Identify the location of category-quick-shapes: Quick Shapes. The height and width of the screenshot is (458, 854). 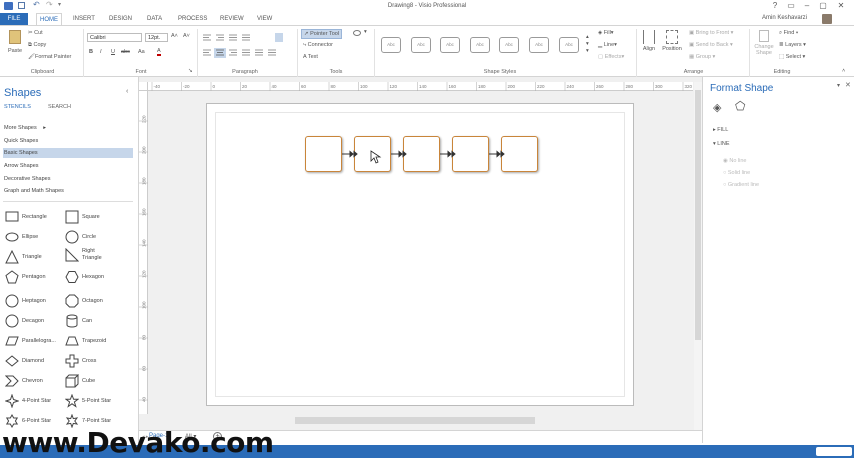
(68, 141).